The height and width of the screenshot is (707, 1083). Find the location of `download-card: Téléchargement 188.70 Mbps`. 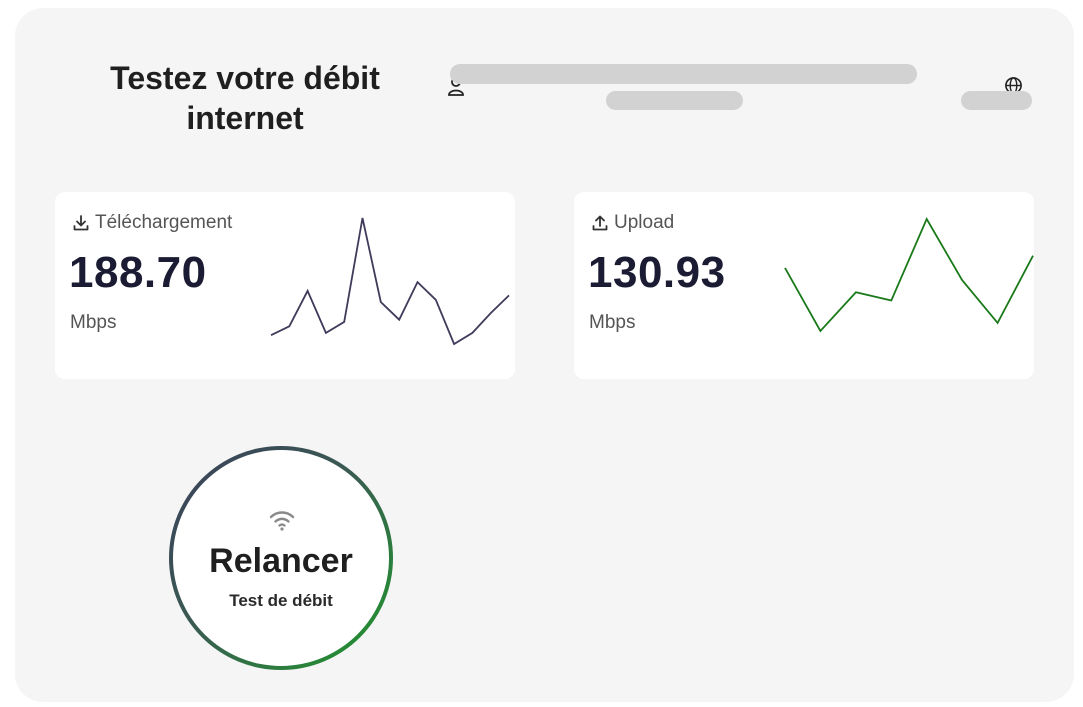

download-card: Téléchargement 188.70 Mbps is located at coordinates (285, 285).